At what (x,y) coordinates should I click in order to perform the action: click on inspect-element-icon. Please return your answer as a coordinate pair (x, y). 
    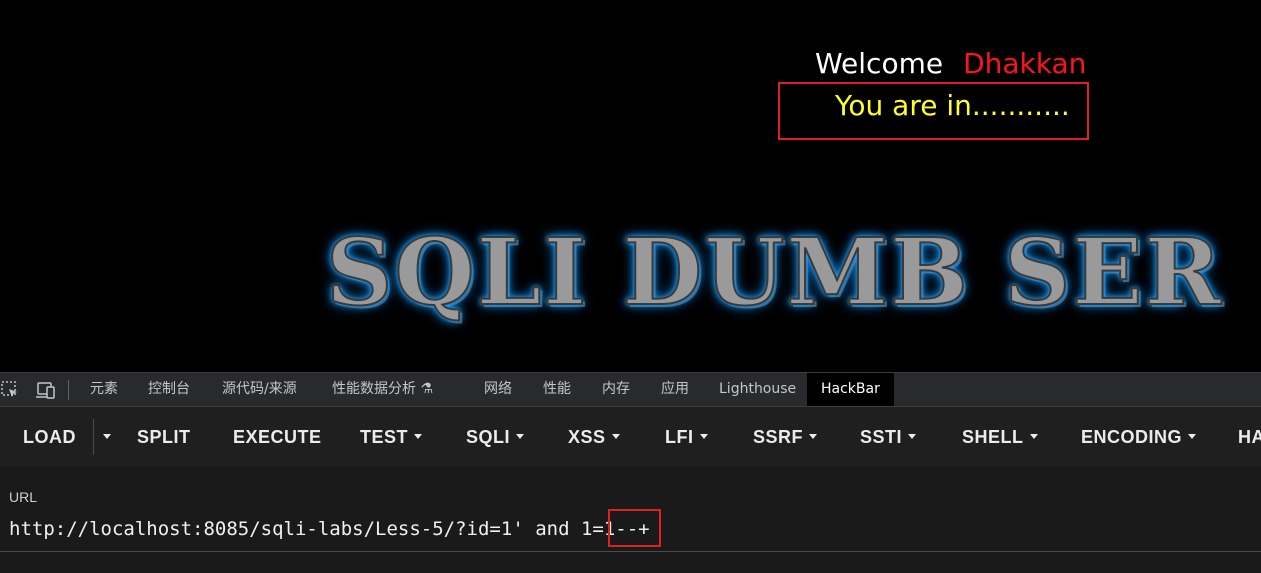
    Looking at the image, I should click on (10, 390).